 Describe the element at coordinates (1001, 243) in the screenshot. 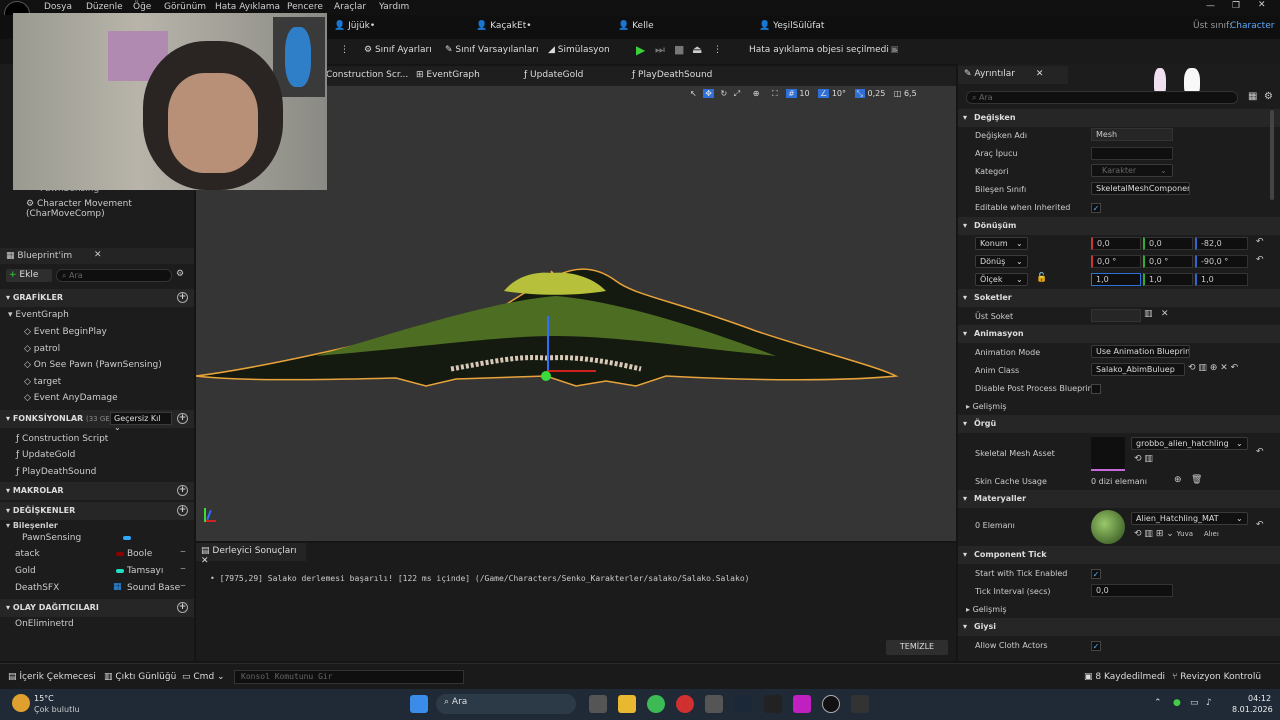

I see `location-mode-dropdown: Konum ⌄` at that location.